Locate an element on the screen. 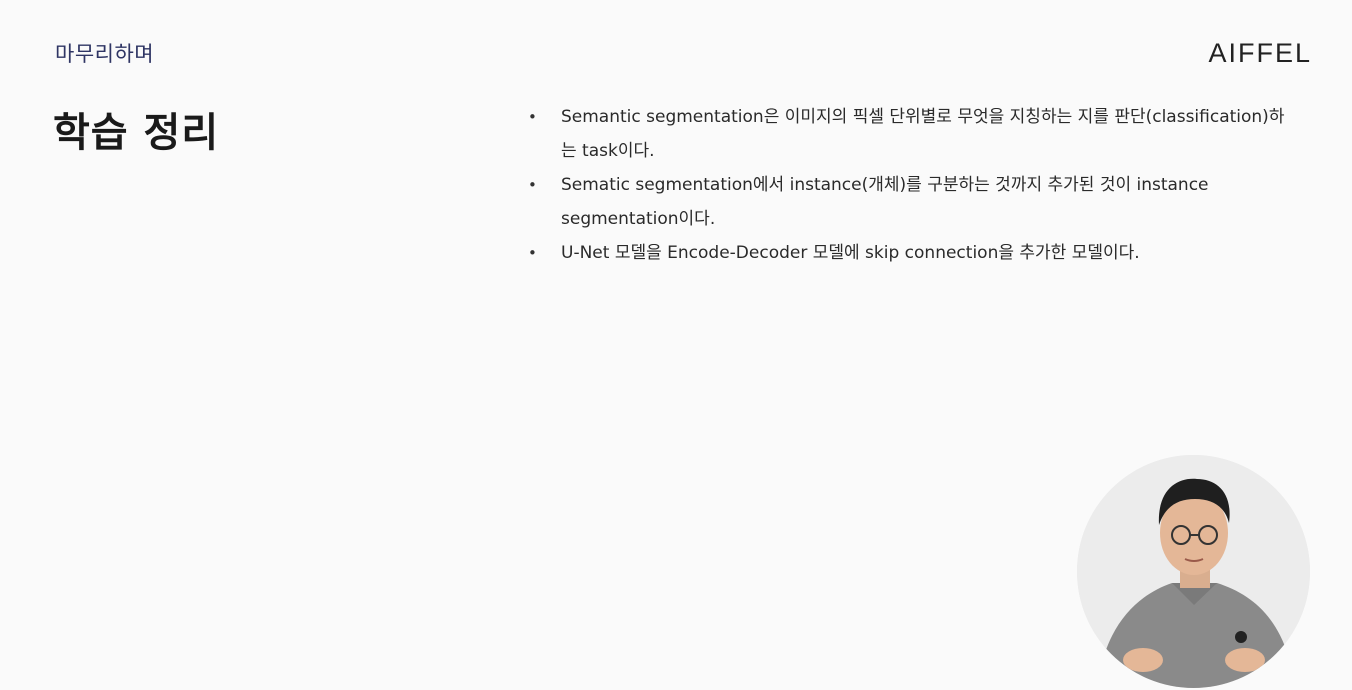  presenter-video-icon is located at coordinates (1193, 571).